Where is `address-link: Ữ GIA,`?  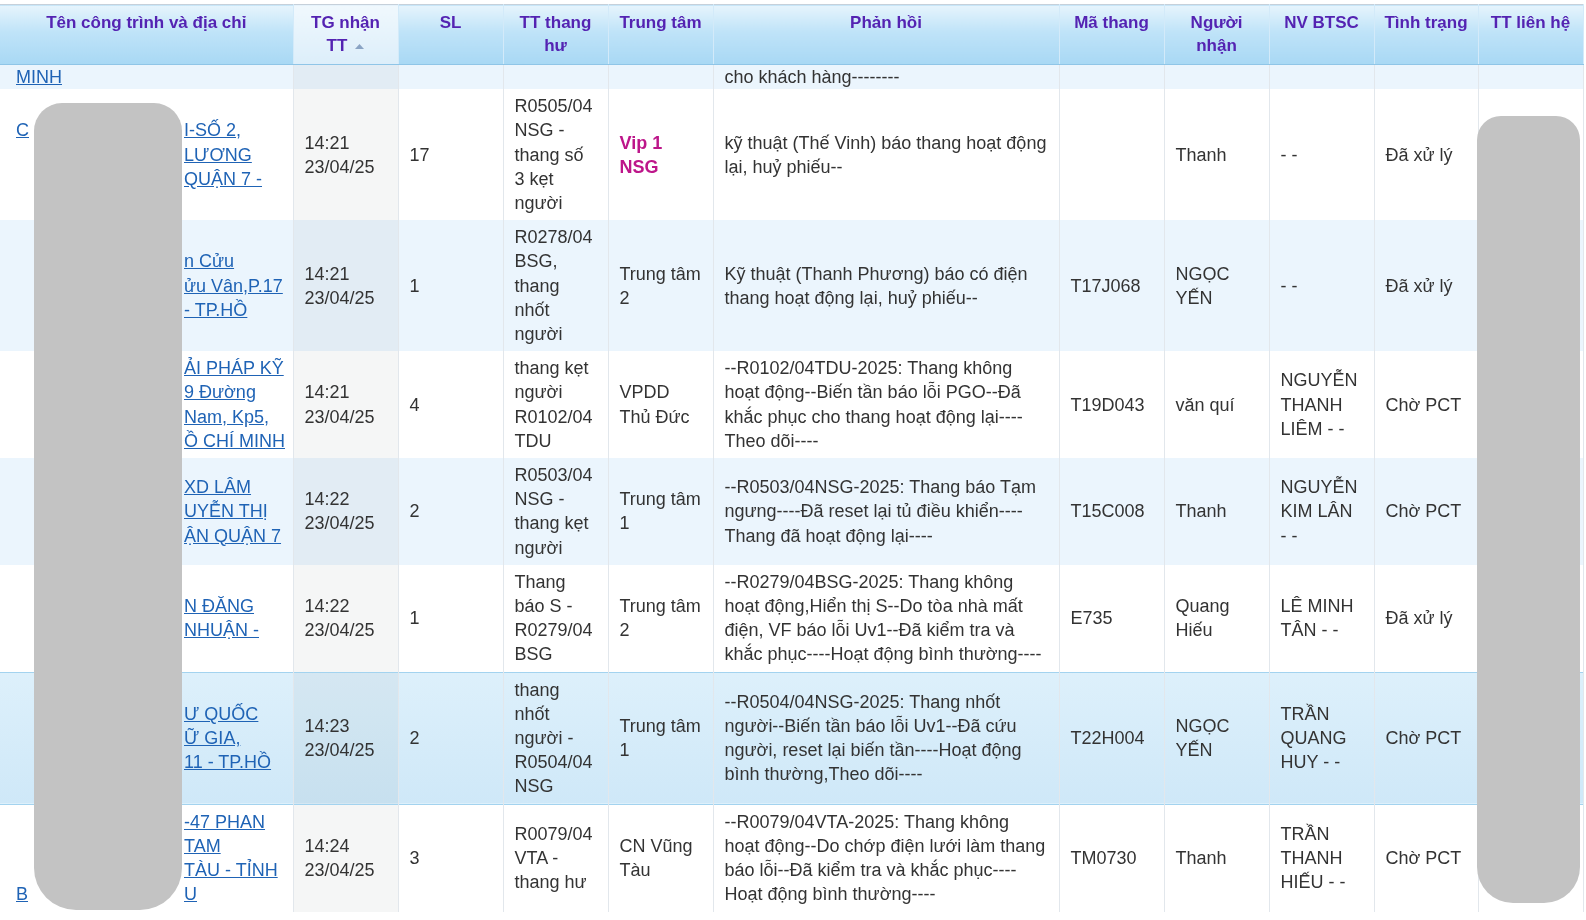 address-link: Ữ GIA, is located at coordinates (212, 738).